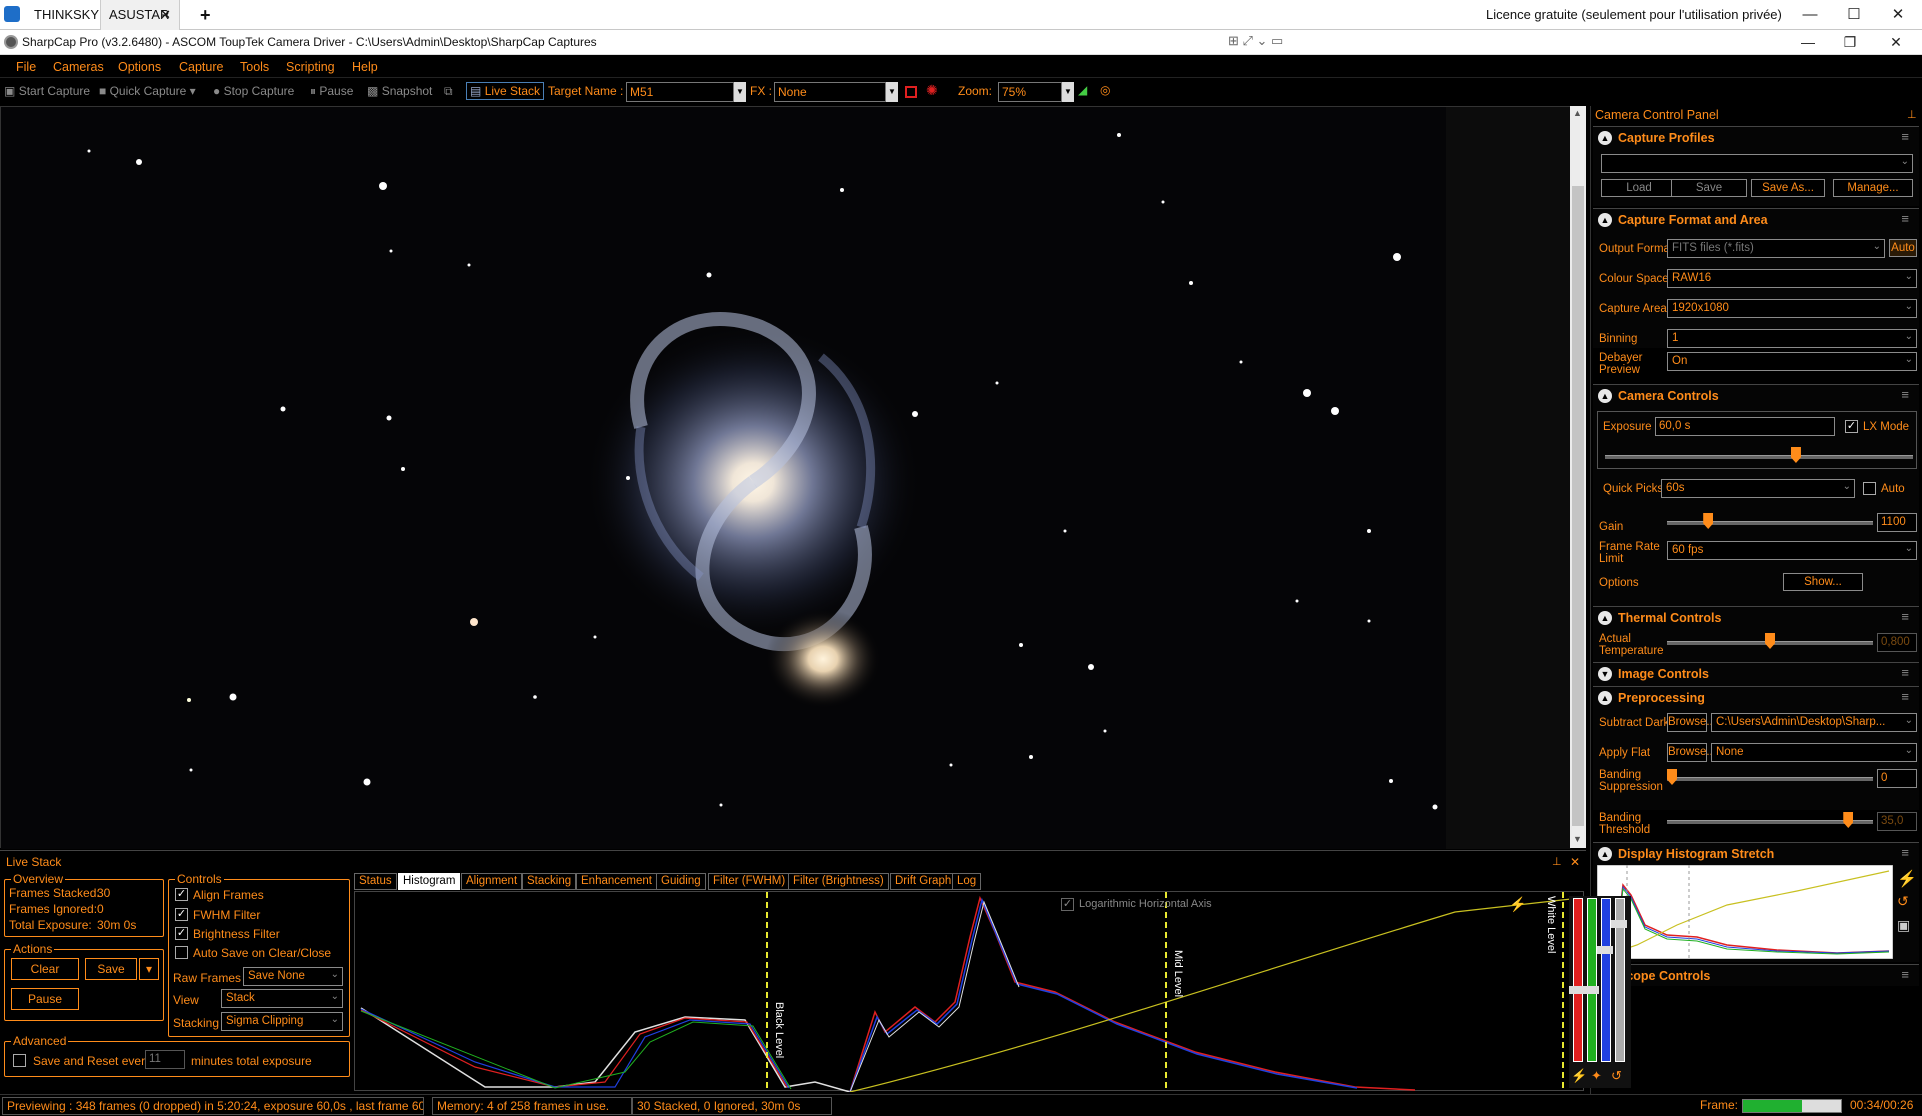  I want to click on capture-area-select: 1920x1080 ⌄, so click(1792, 308).